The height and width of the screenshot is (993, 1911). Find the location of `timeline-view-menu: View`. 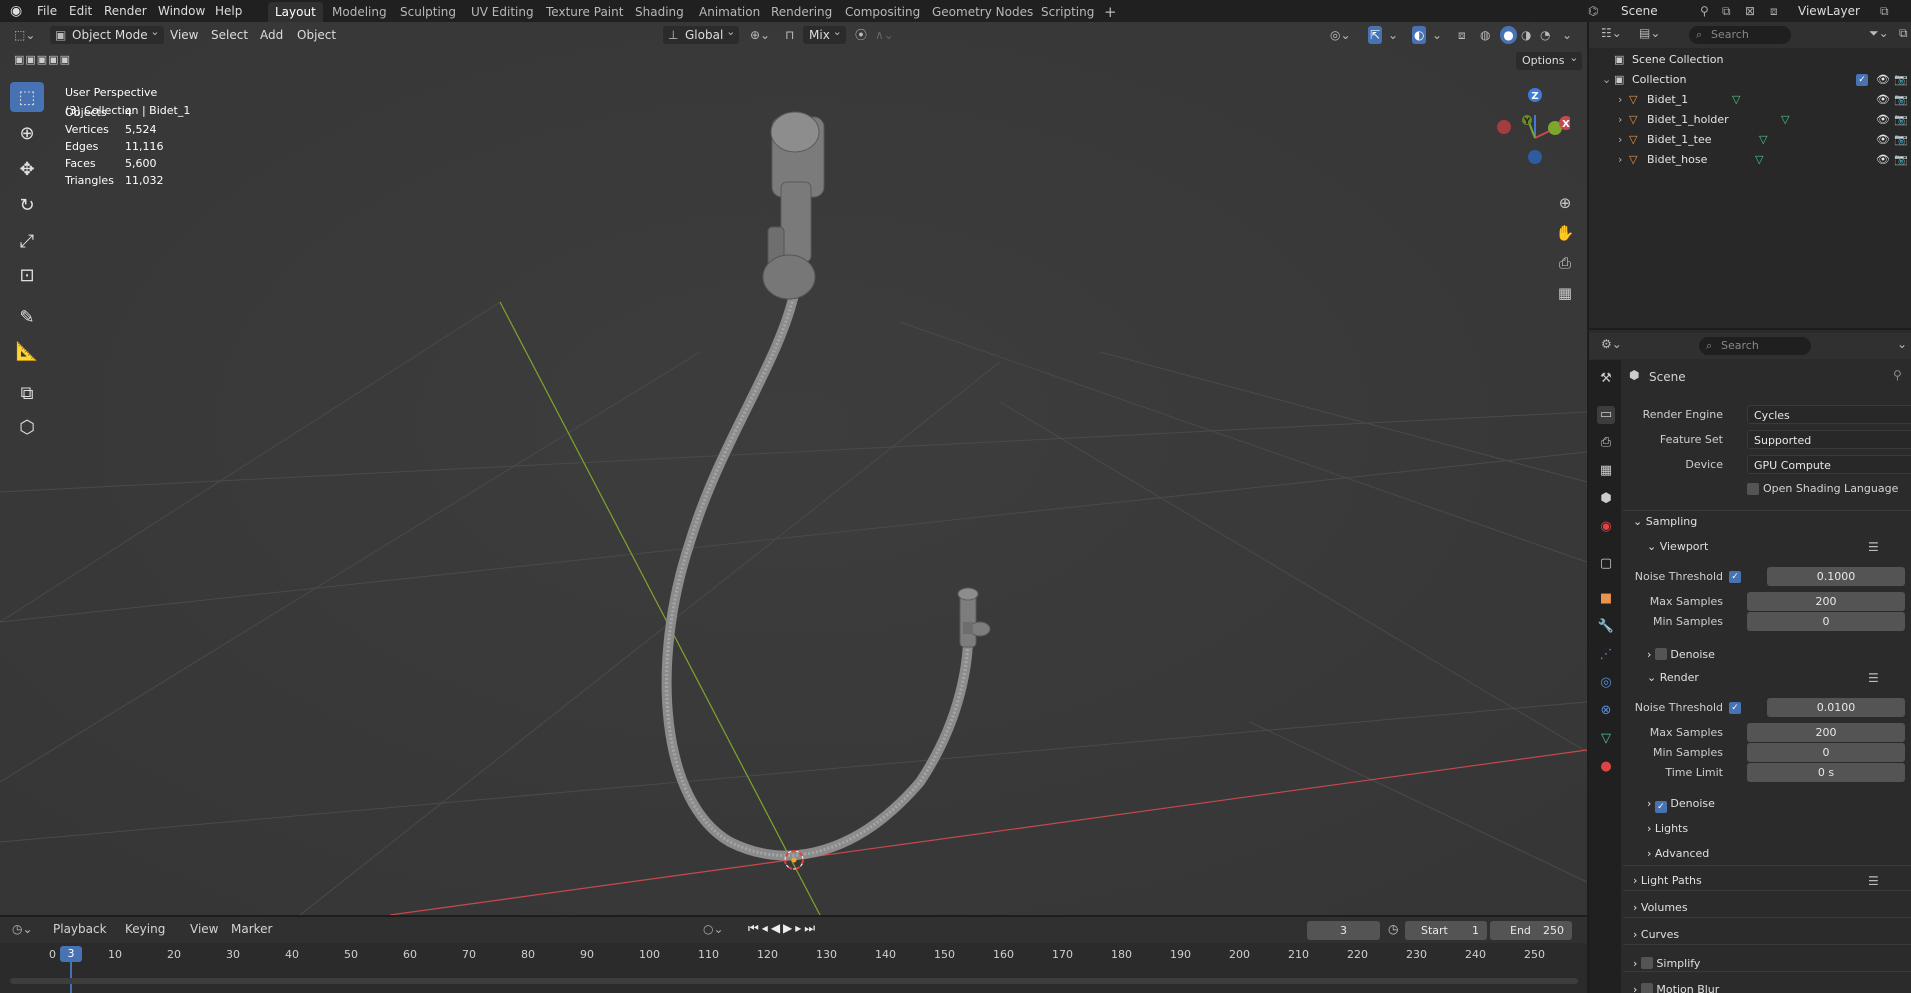

timeline-view-menu: View is located at coordinates (204, 929).